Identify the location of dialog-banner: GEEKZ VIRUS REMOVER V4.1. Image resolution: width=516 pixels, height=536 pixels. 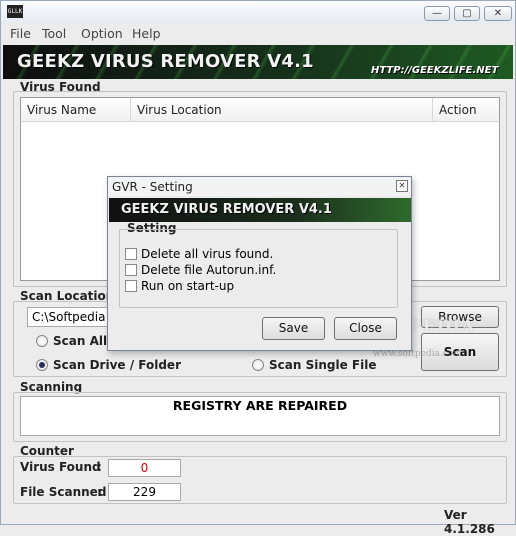
(260, 210).